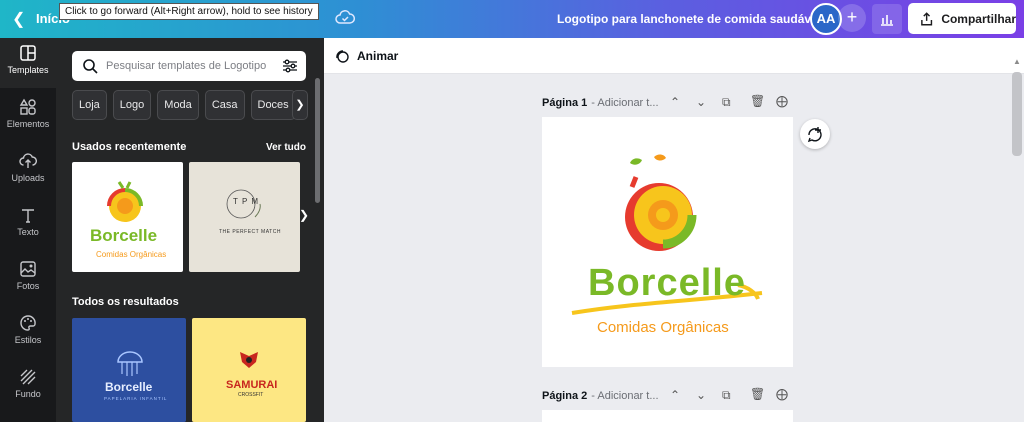 This screenshot has height=422, width=1024. Describe the element at coordinates (132, 105) in the screenshot. I see `chip-logo: Logo` at that location.